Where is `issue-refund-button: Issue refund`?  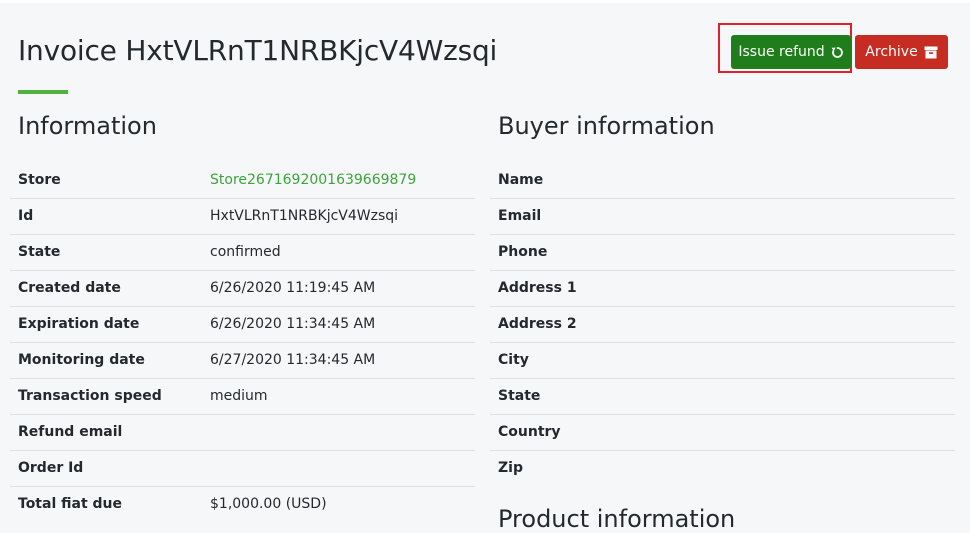 issue-refund-button: Issue refund is located at coordinates (791, 52).